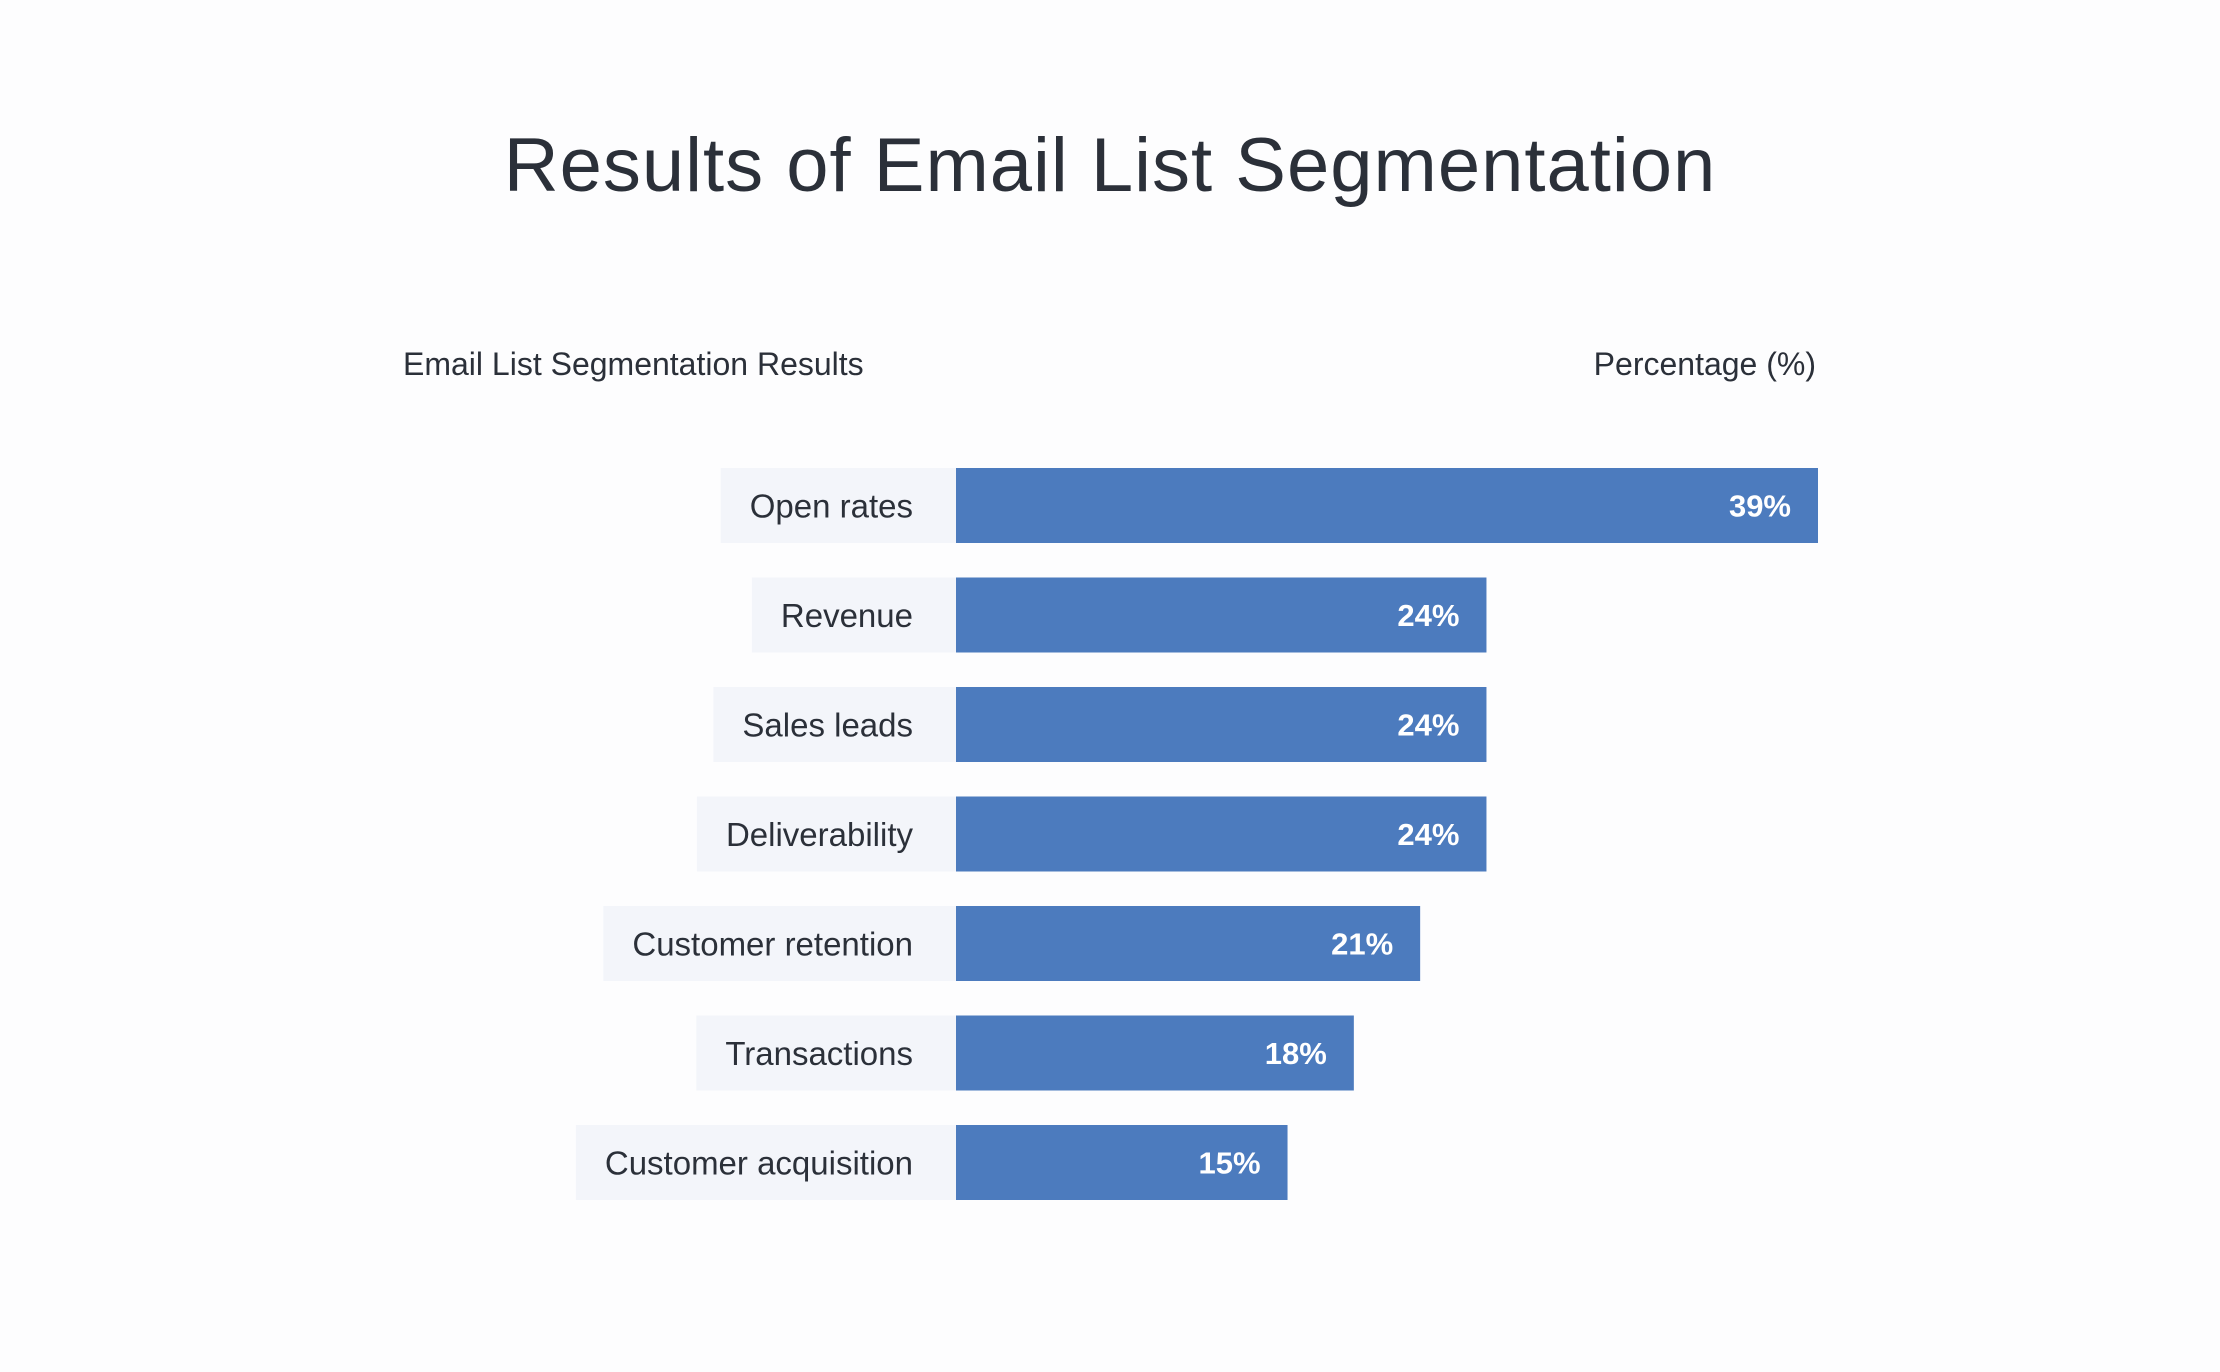  I want to click on category-label: Revenue, so click(847, 615).